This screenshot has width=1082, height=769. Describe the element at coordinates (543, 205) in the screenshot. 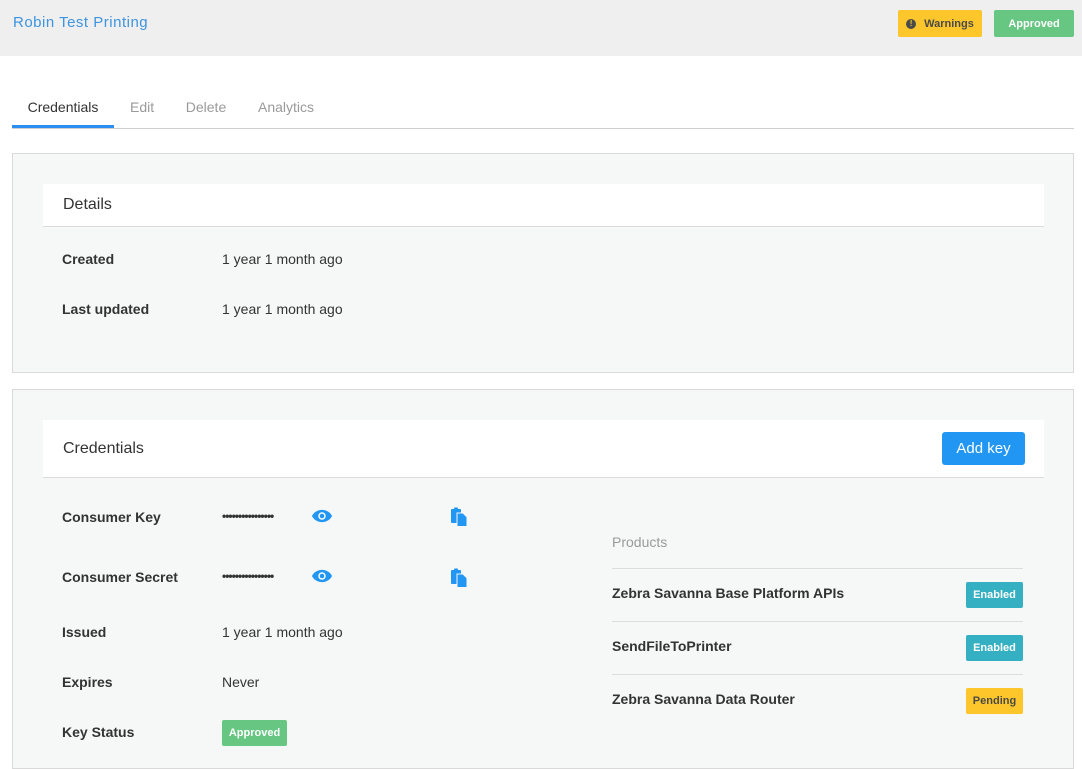

I see `details-header: Details` at that location.